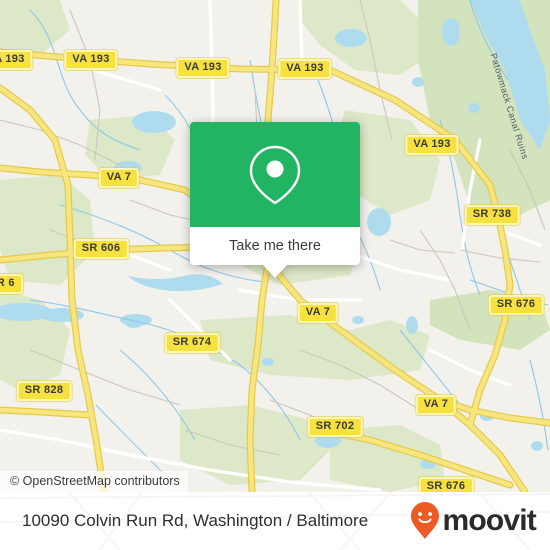 This screenshot has width=550, height=550. Describe the element at coordinates (425, 520) in the screenshot. I see `moovit-smiley-pin-icon` at that location.